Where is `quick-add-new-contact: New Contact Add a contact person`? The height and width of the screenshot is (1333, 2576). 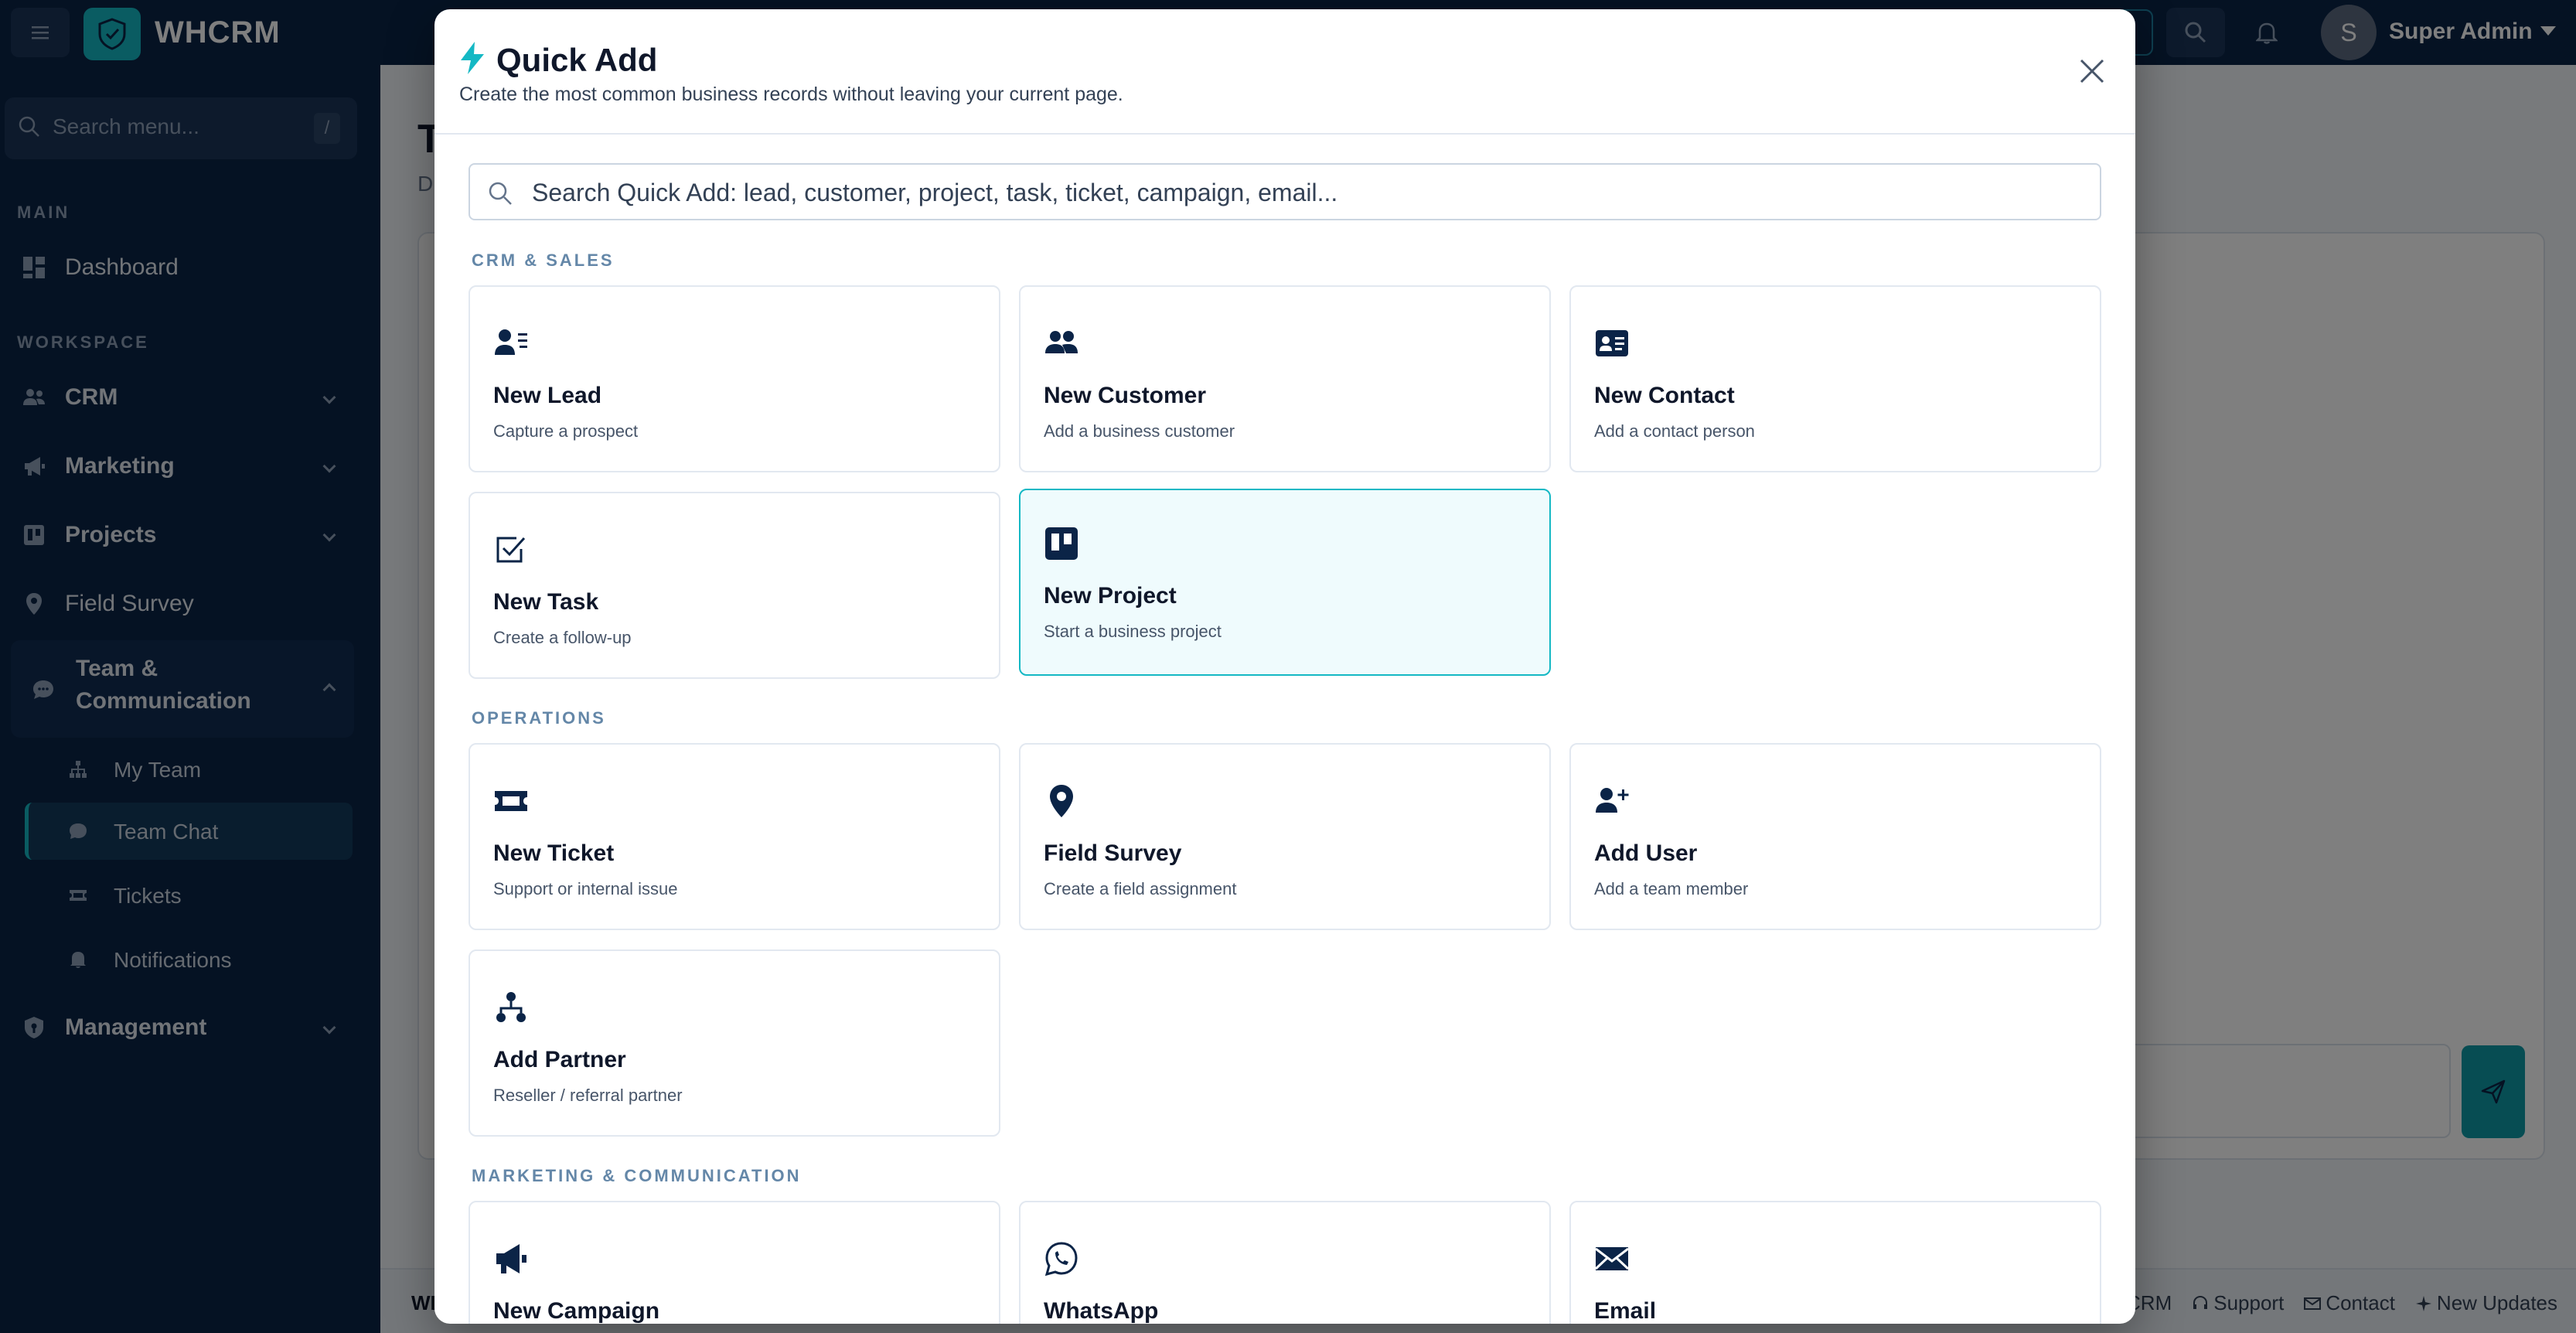 quick-add-new-contact: New Contact Add a contact person is located at coordinates (1835, 378).